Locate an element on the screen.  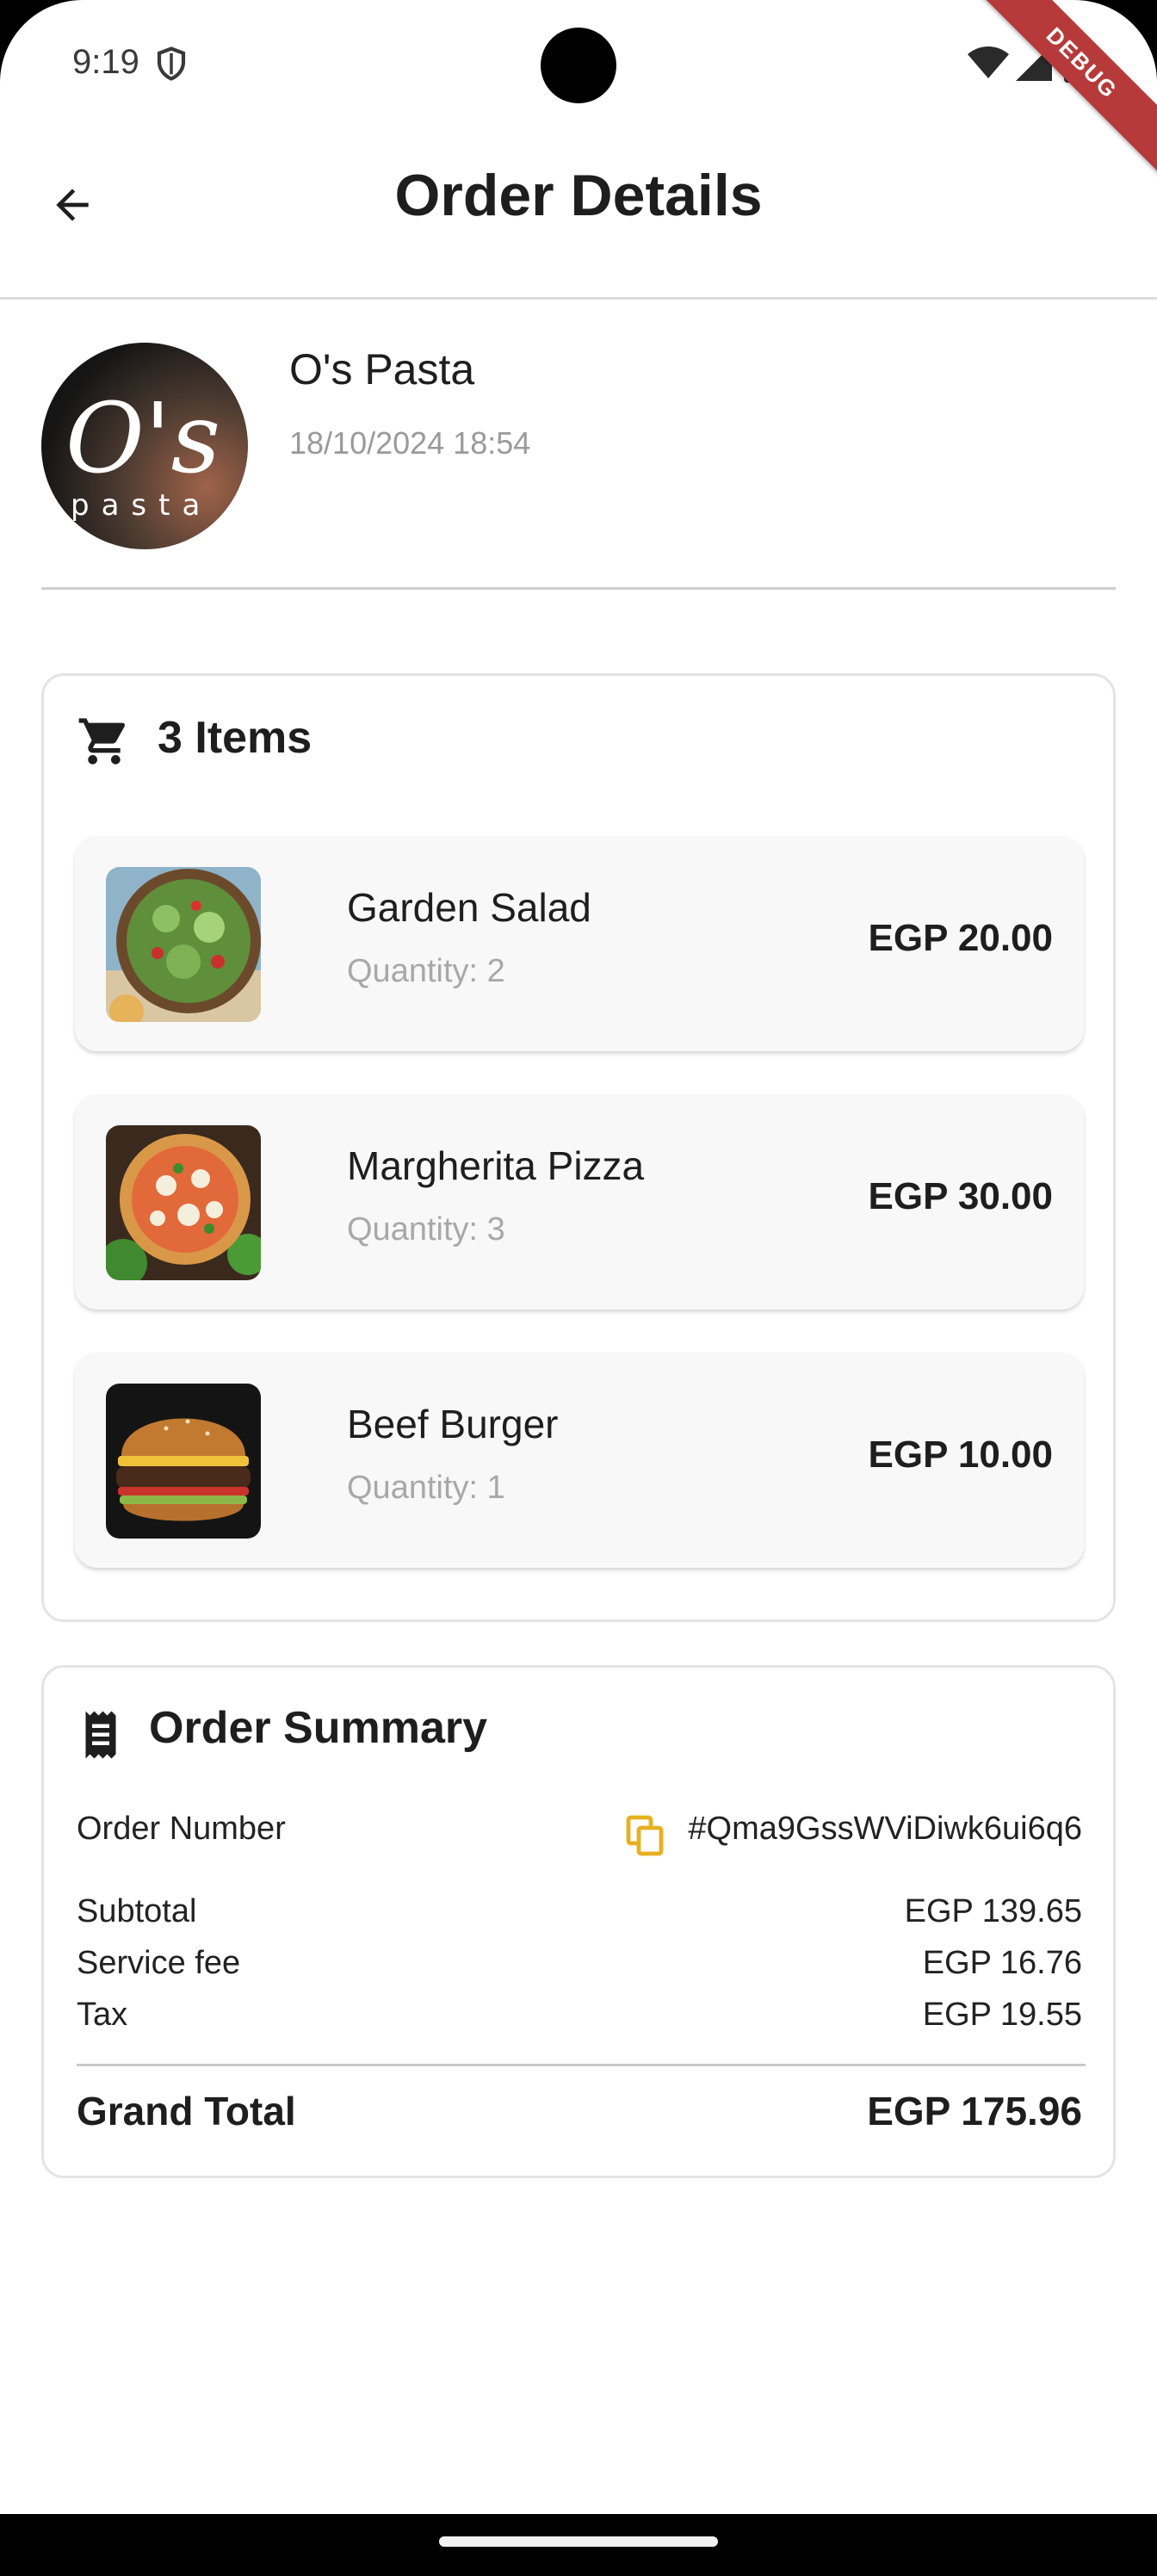
page-title: Order Details is located at coordinates (579, 195).